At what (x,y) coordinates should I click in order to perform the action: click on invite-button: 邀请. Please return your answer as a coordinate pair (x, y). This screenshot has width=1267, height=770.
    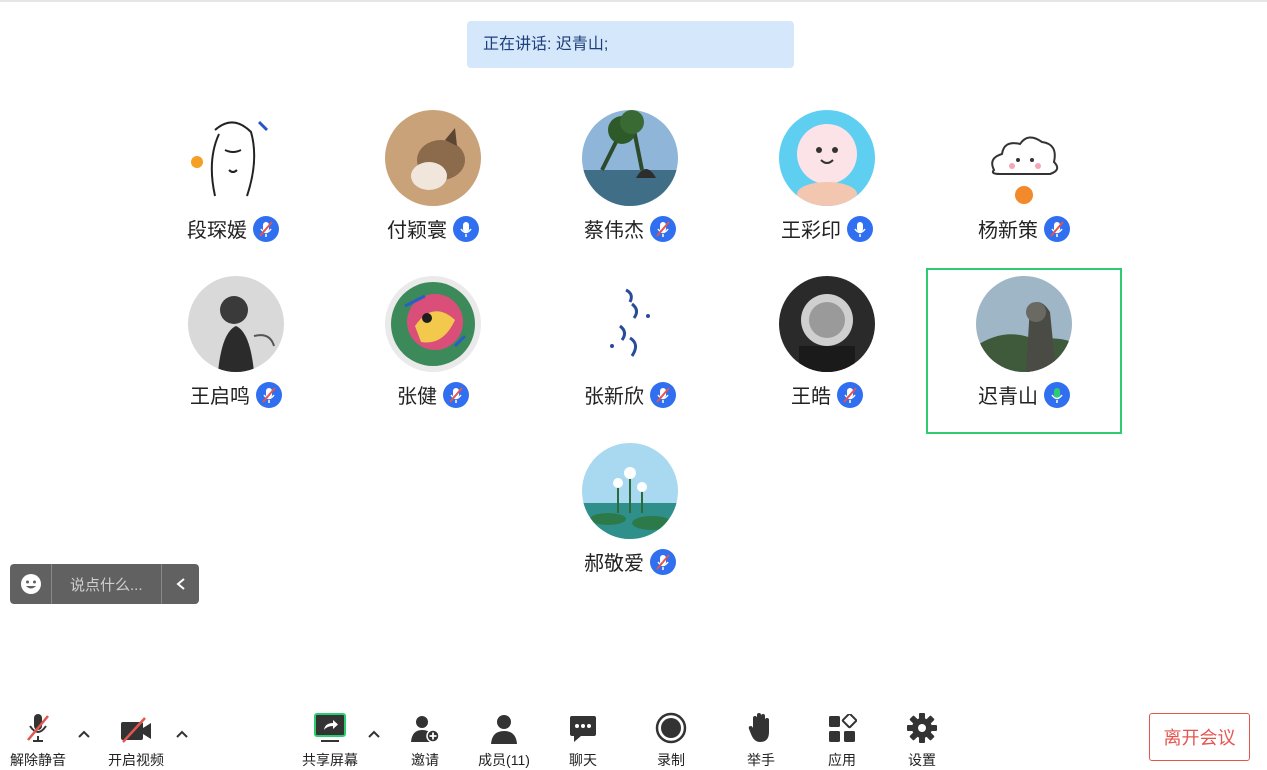
    Looking at the image, I should click on (425, 739).